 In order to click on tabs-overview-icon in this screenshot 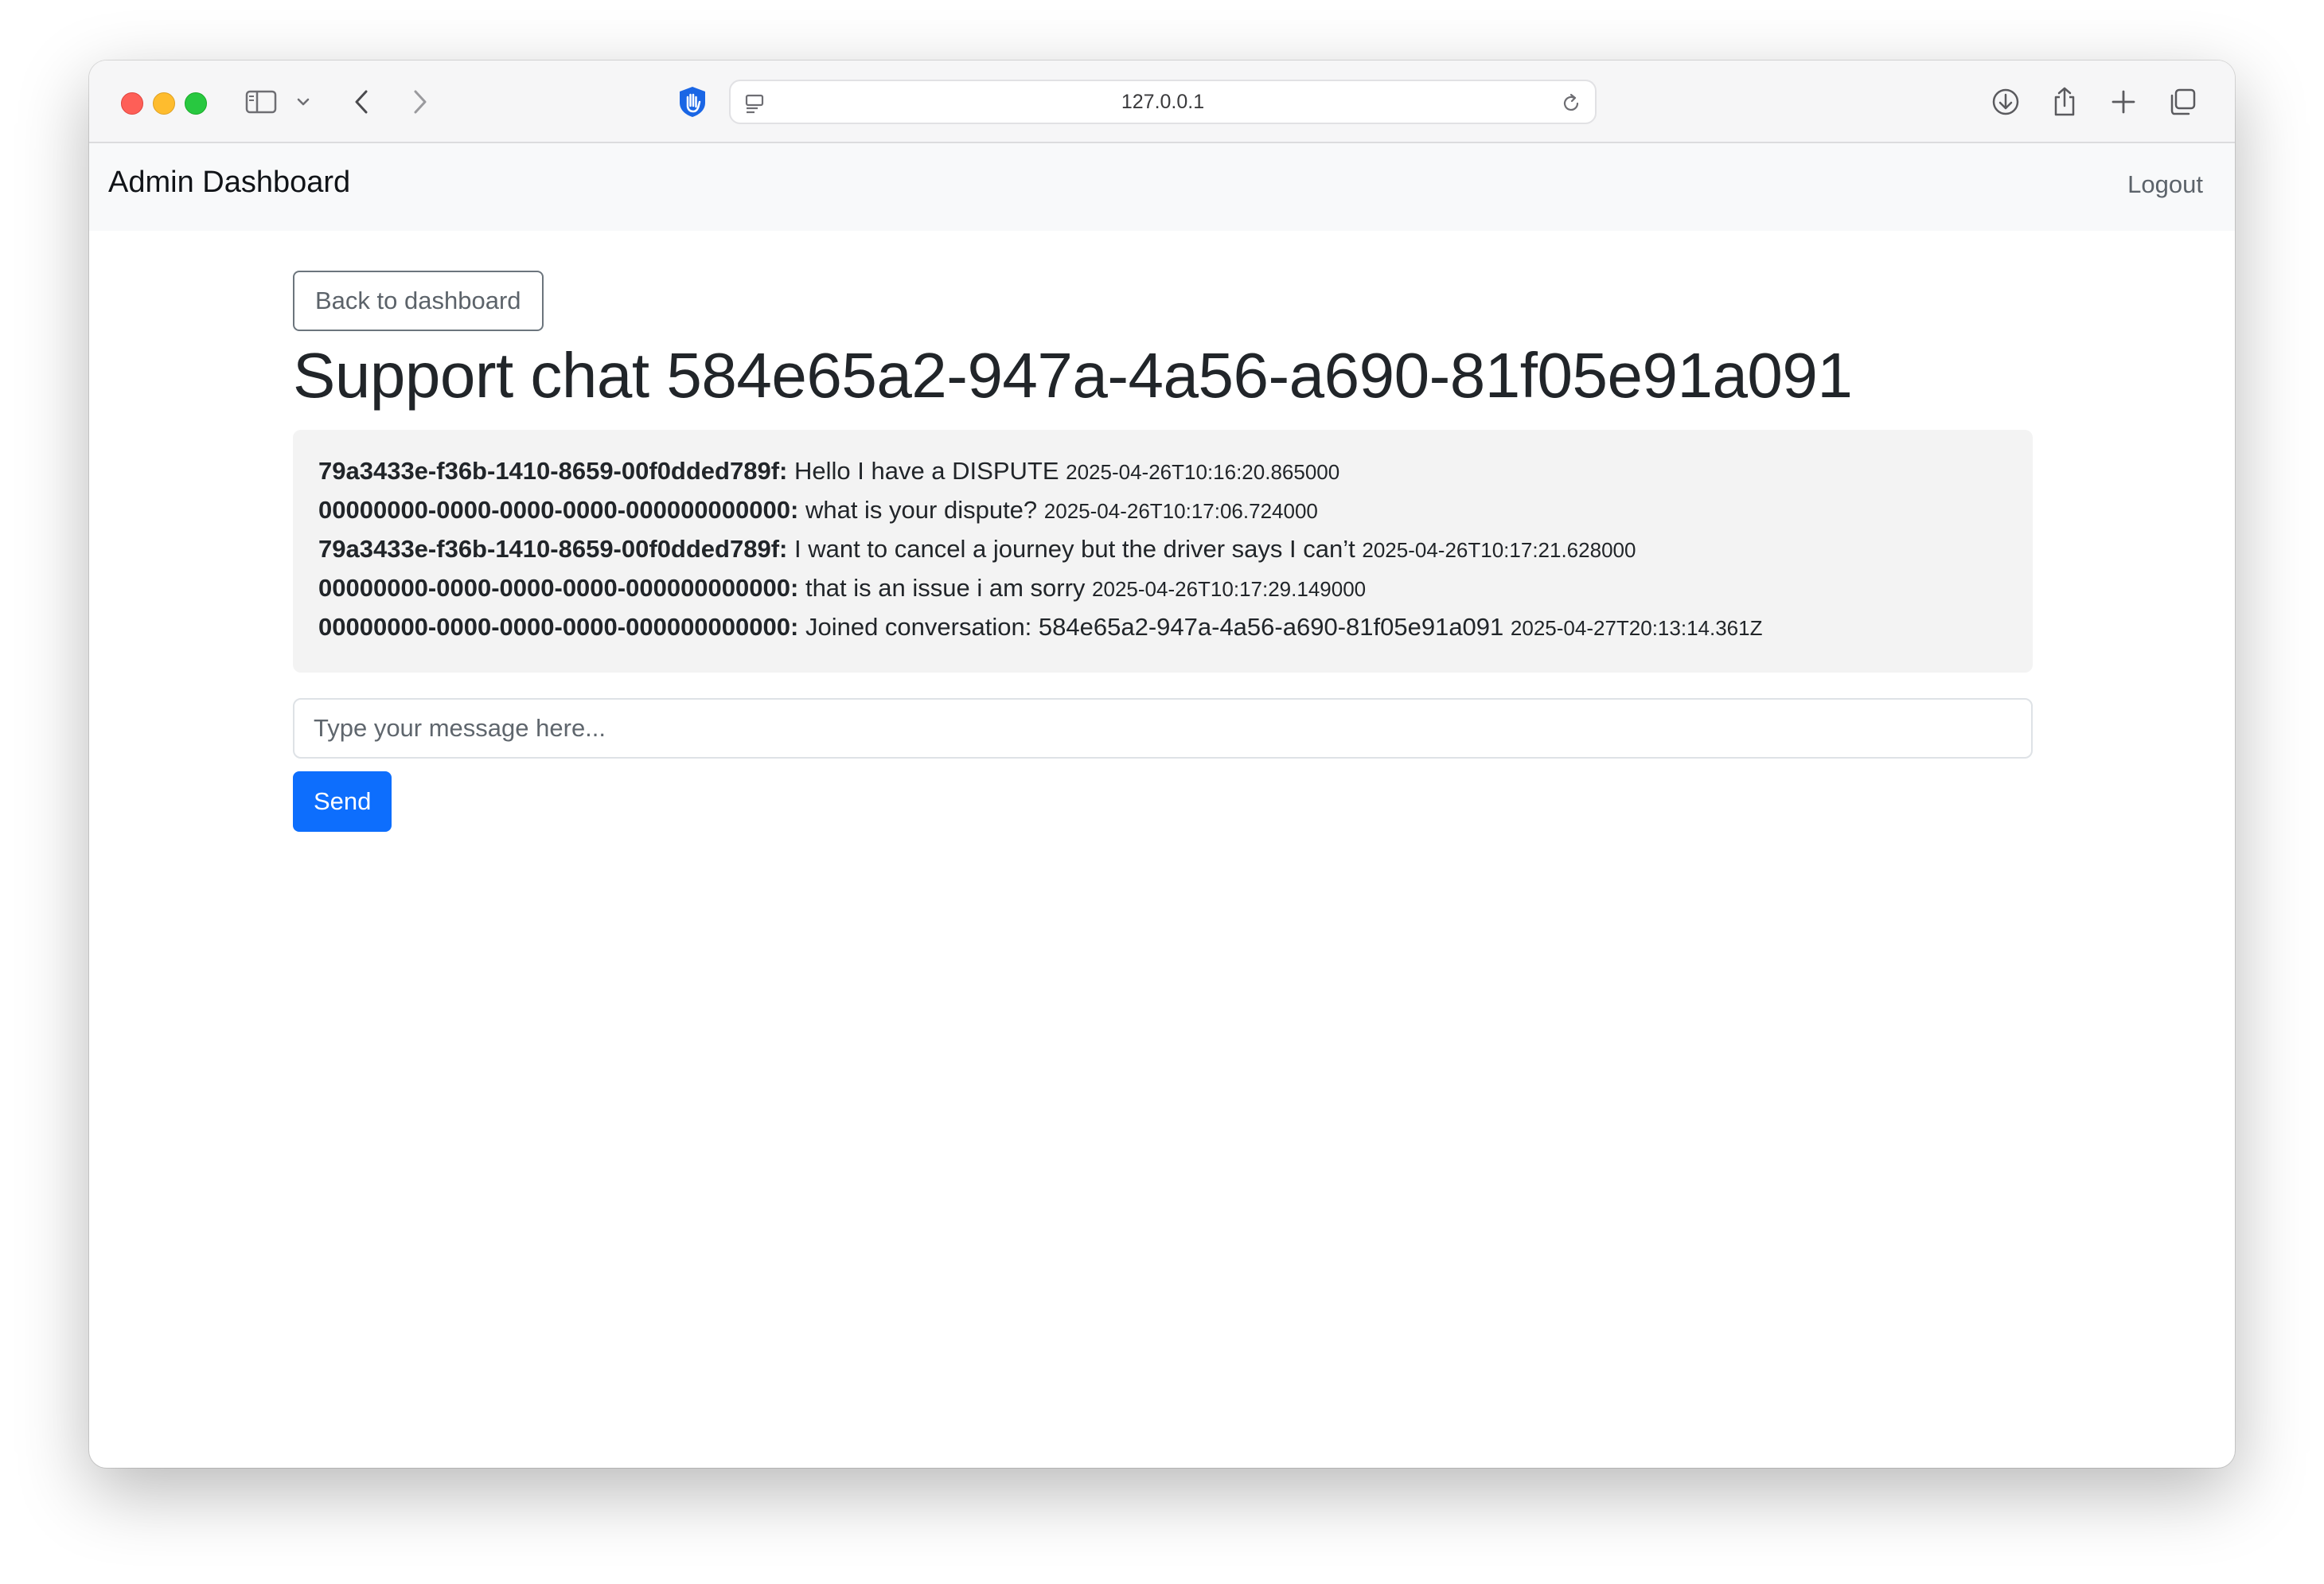, I will do `click(2182, 101)`.